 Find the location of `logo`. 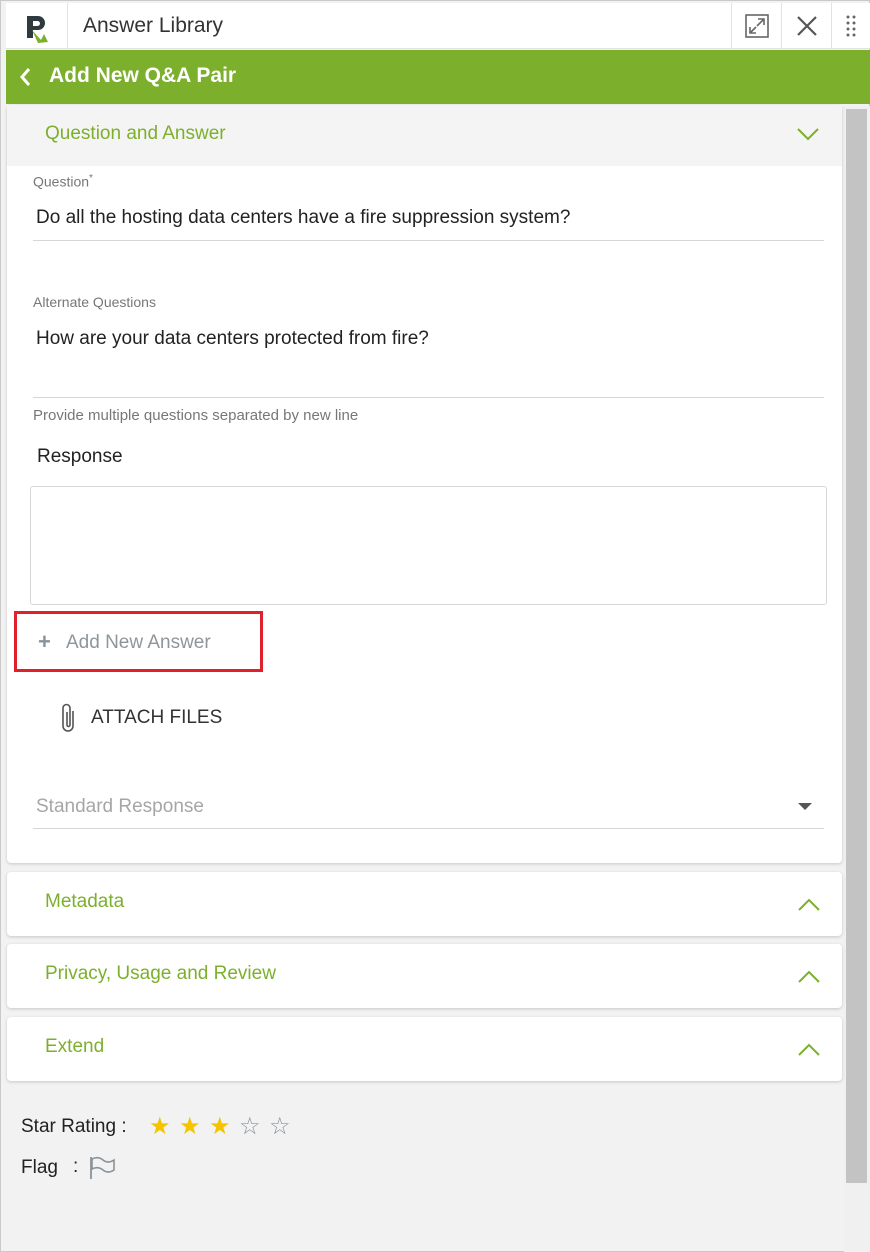

logo is located at coordinates (37, 26).